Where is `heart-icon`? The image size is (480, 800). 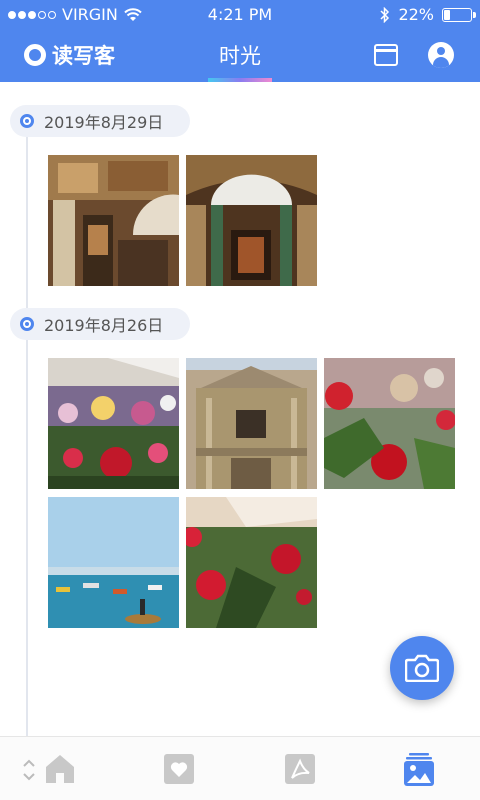
heart-icon is located at coordinates (179, 769).